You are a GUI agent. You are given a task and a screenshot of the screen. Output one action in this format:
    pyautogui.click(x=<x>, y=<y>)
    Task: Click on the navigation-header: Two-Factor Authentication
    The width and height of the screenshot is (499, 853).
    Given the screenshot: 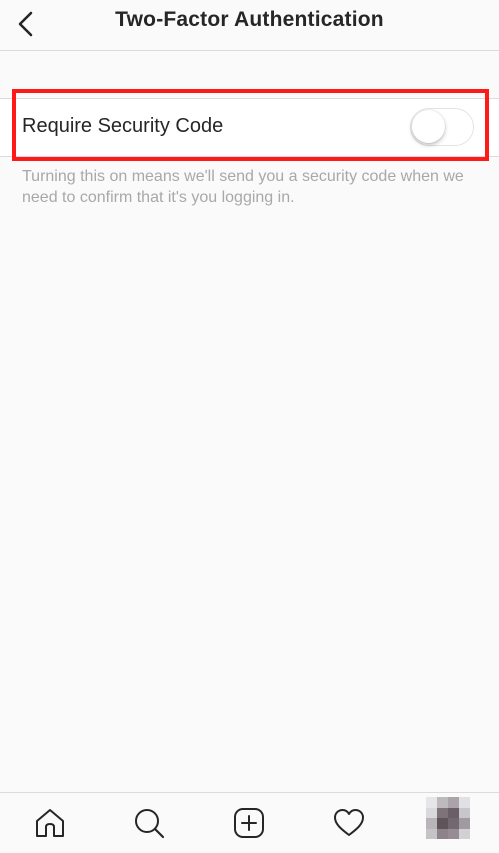 What is the action you would take?
    pyautogui.click(x=249, y=25)
    